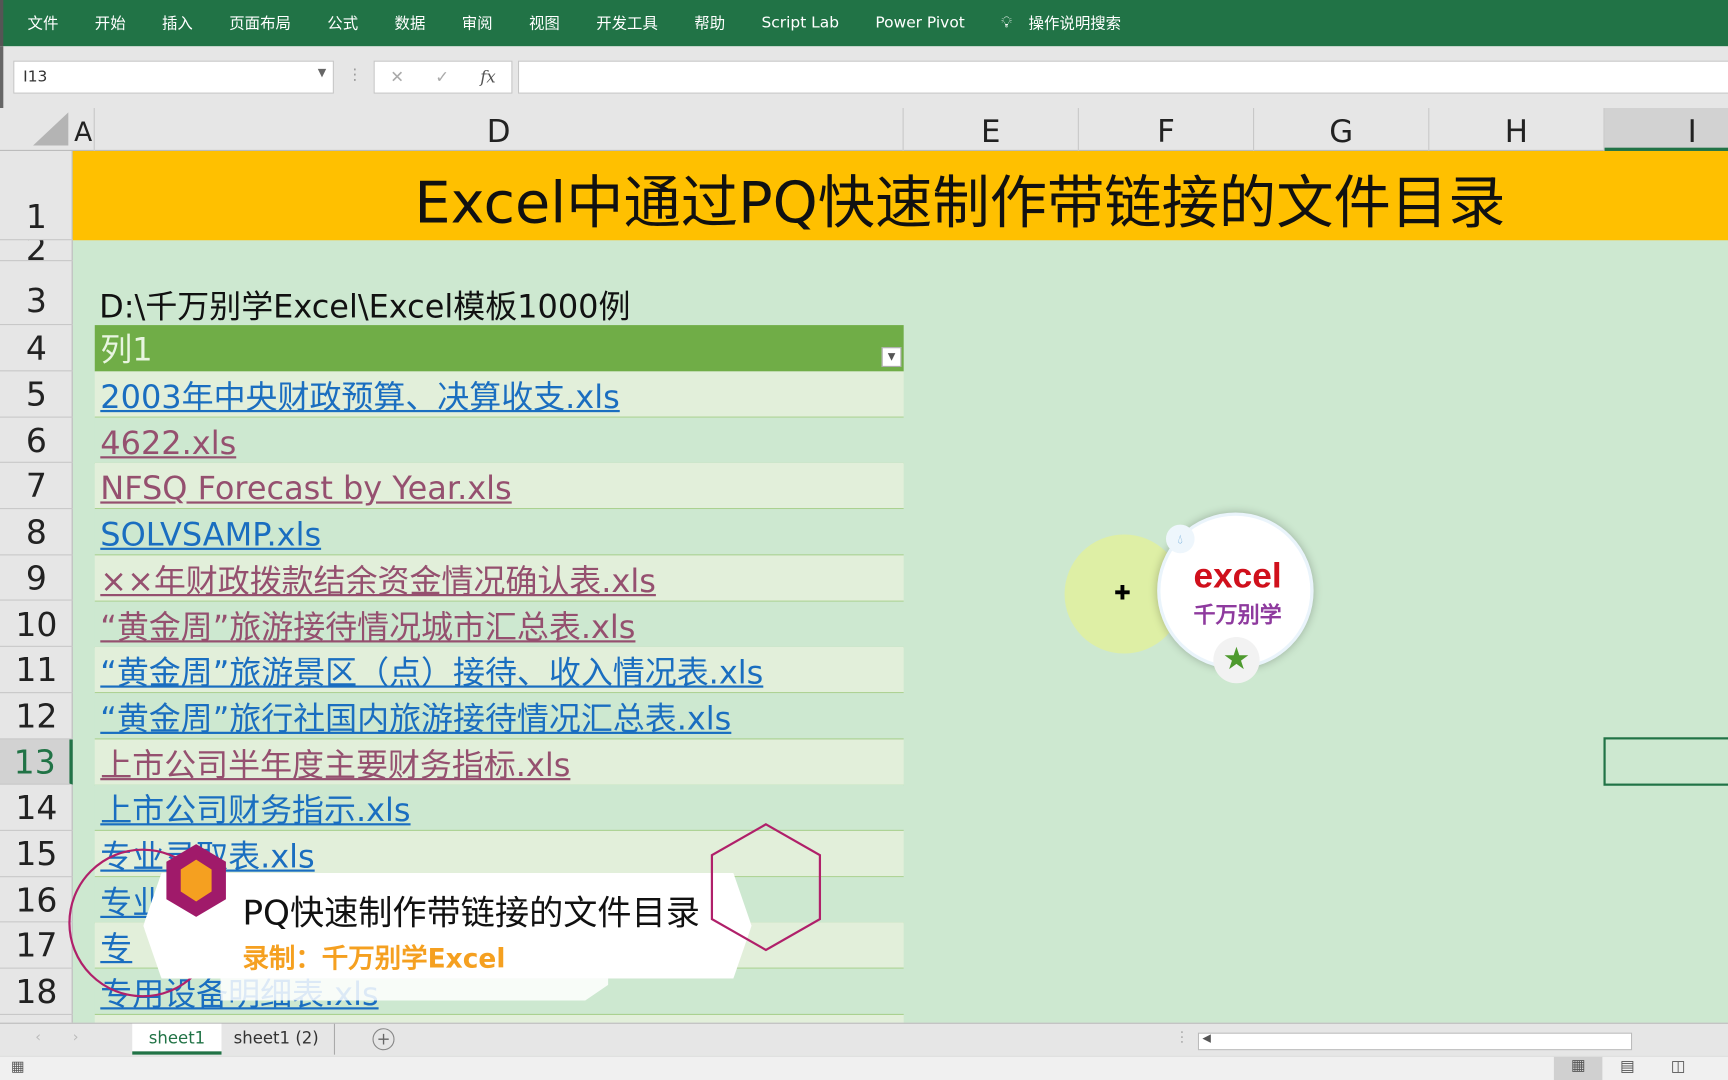  Describe the element at coordinates (84, 129) in the screenshot. I see `column-header-a: A` at that location.